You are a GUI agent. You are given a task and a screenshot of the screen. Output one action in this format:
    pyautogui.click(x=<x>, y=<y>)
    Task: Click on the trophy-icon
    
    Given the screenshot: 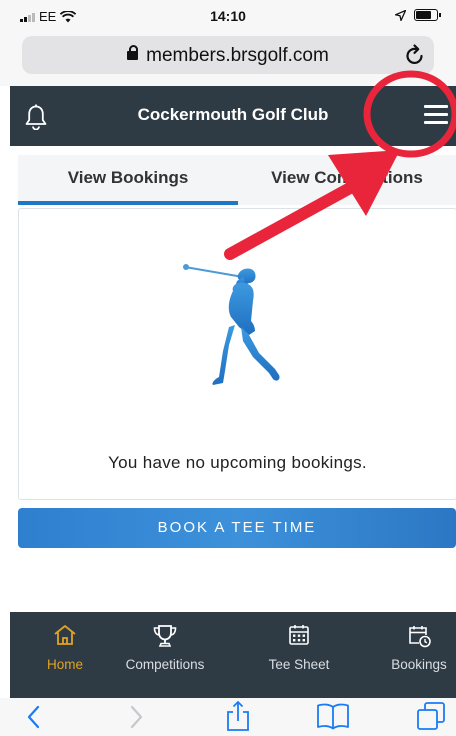 What is the action you would take?
    pyautogui.click(x=165, y=636)
    